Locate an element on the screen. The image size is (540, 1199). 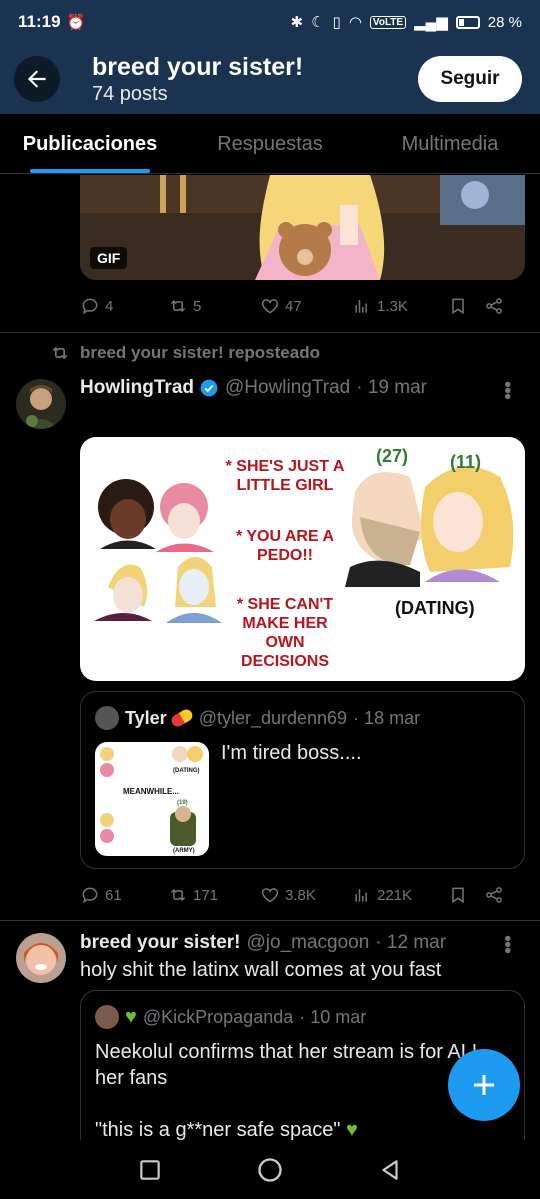
quote-handle: @tyler_durdenn69 is located at coordinates (273, 718).